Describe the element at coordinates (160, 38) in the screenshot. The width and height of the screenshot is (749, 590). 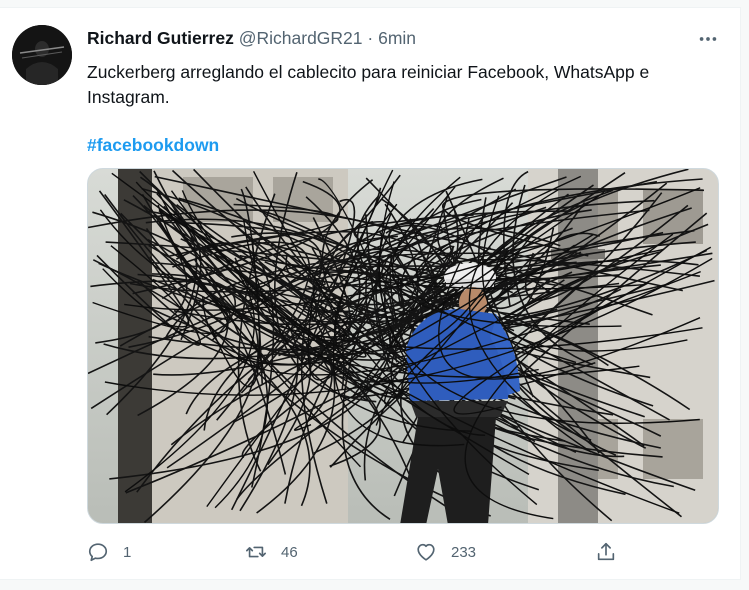
I see `author-name: Richard Gutierrez` at that location.